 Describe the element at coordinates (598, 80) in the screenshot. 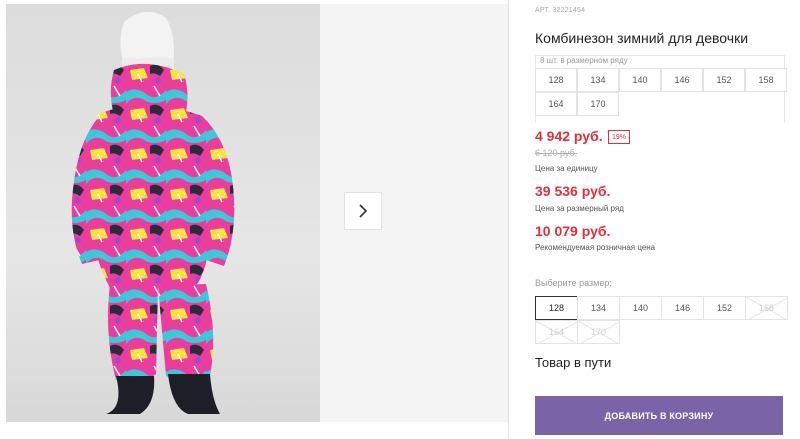

I see `row-size-cell: 134` at that location.